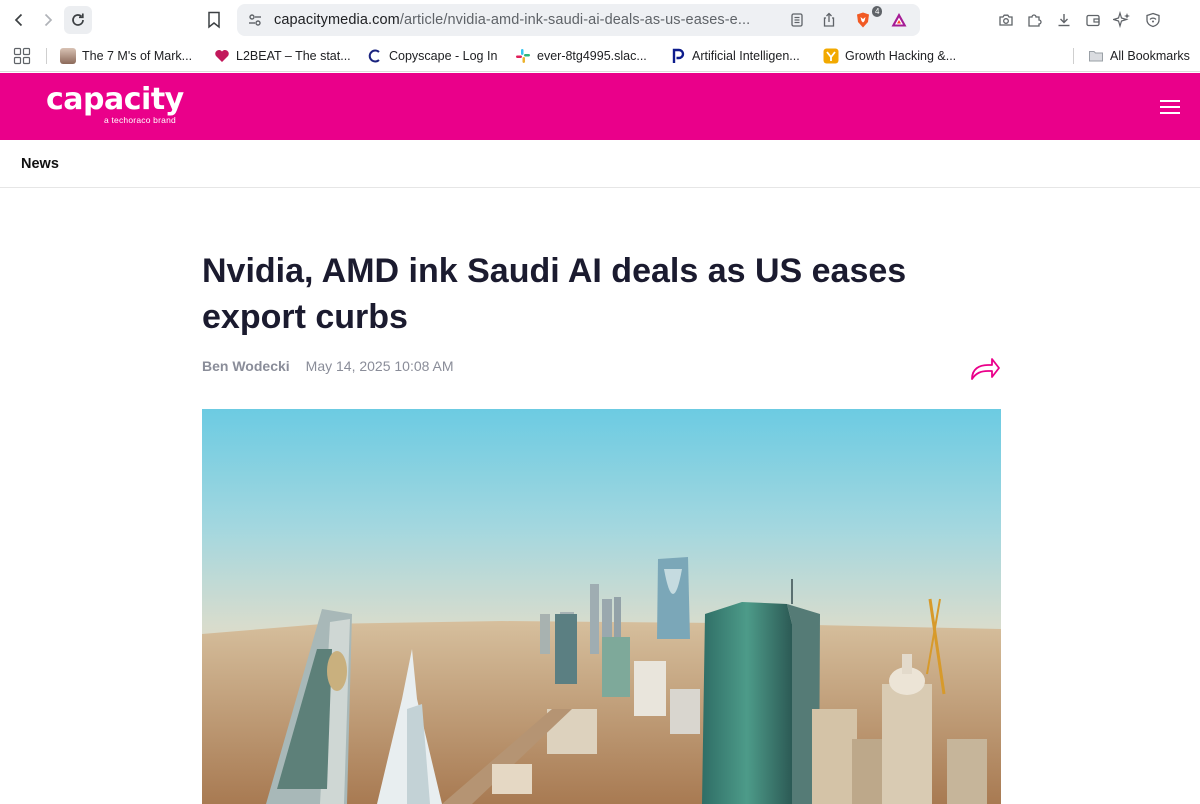  What do you see at coordinates (115, 99) in the screenshot?
I see `logo-wordmark: capacity` at bounding box center [115, 99].